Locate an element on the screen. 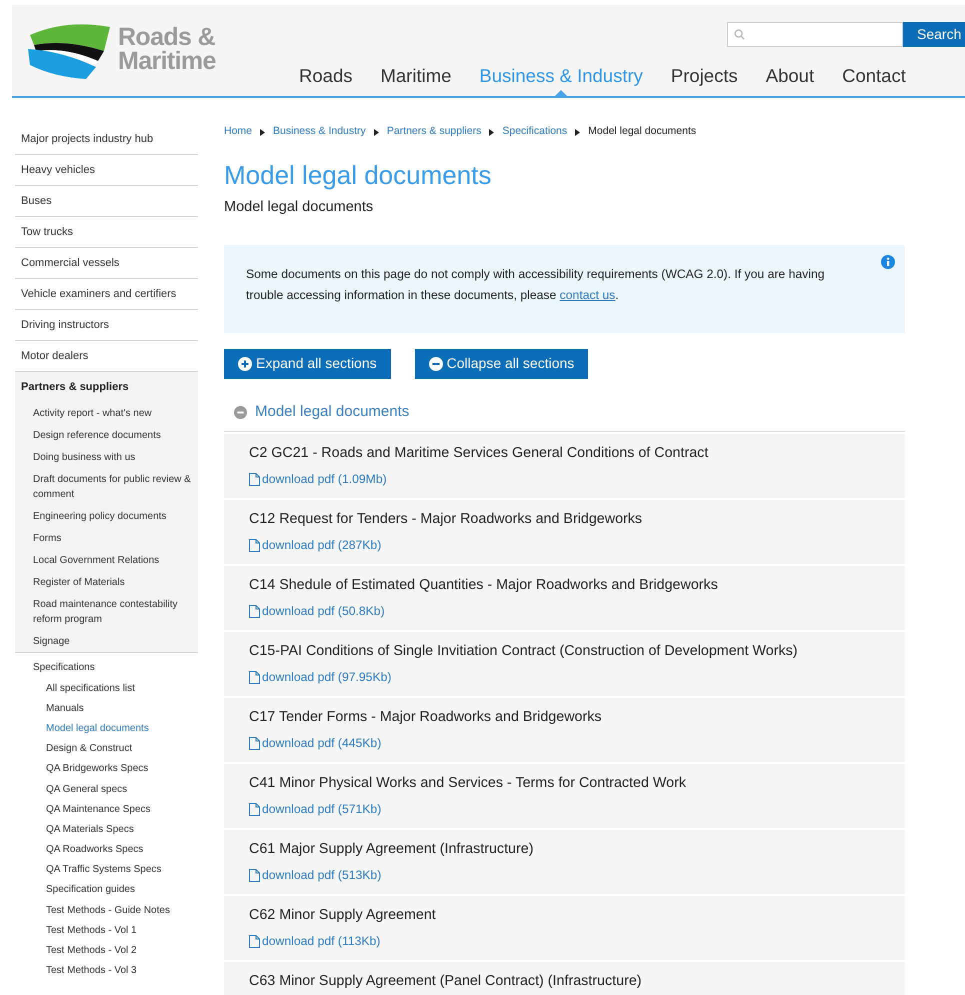 The image size is (965, 995). breadcrumb-link: Partners & suppliers is located at coordinates (434, 132).